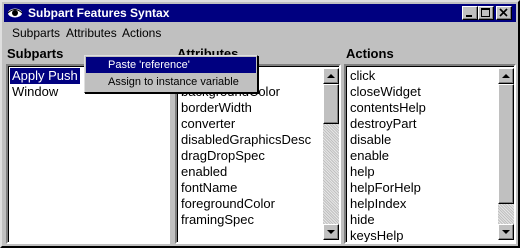 This screenshot has width=520, height=248. I want to click on attribute-item: converter, so click(208, 124).